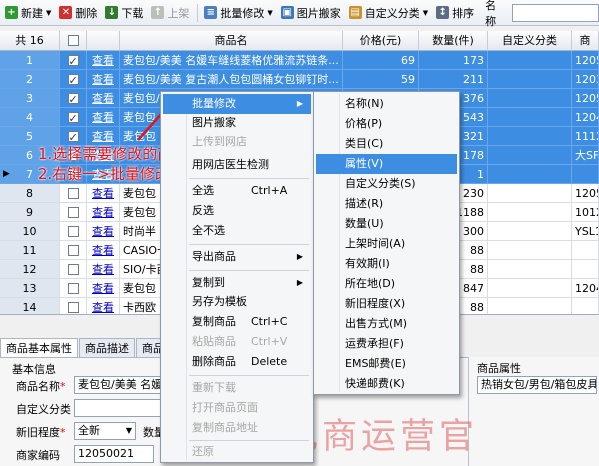 The image size is (599, 466). What do you see at coordinates (386, 284) in the screenshot?
I see `submenu-item: 所在地(D)` at bounding box center [386, 284].